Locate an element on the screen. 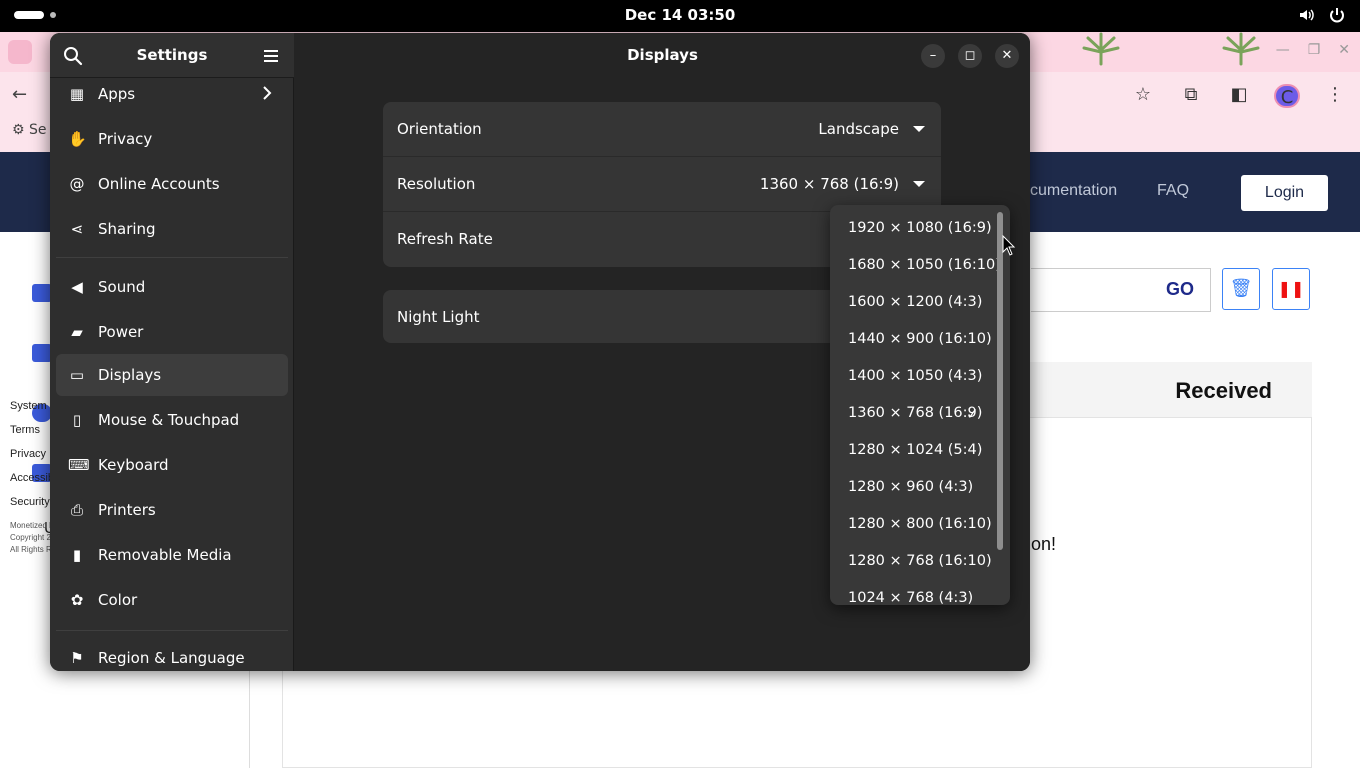  bookmark-settings-icon: ⚙ Se is located at coordinates (29, 130).